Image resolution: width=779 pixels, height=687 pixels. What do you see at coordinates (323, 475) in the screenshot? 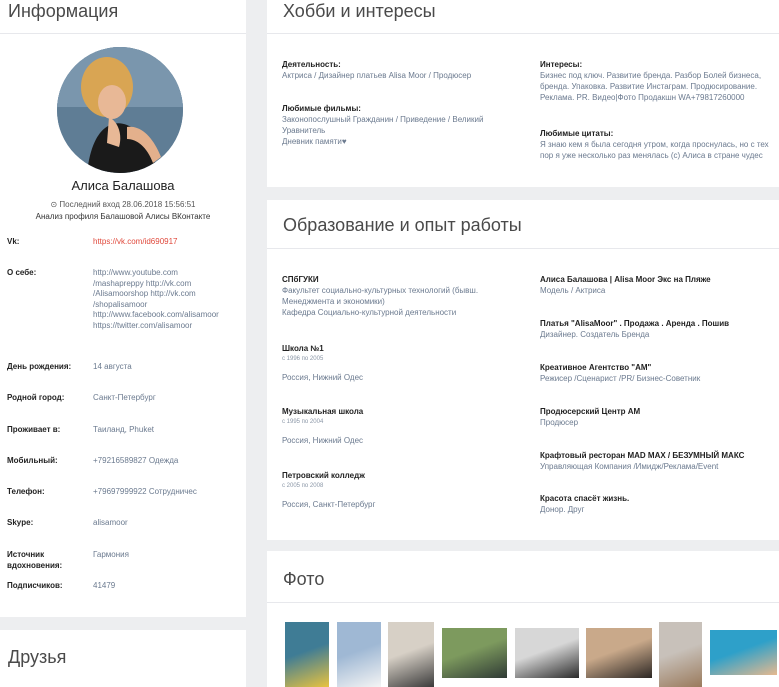
I see `entry-heading: Петровский колледж` at bounding box center [323, 475].